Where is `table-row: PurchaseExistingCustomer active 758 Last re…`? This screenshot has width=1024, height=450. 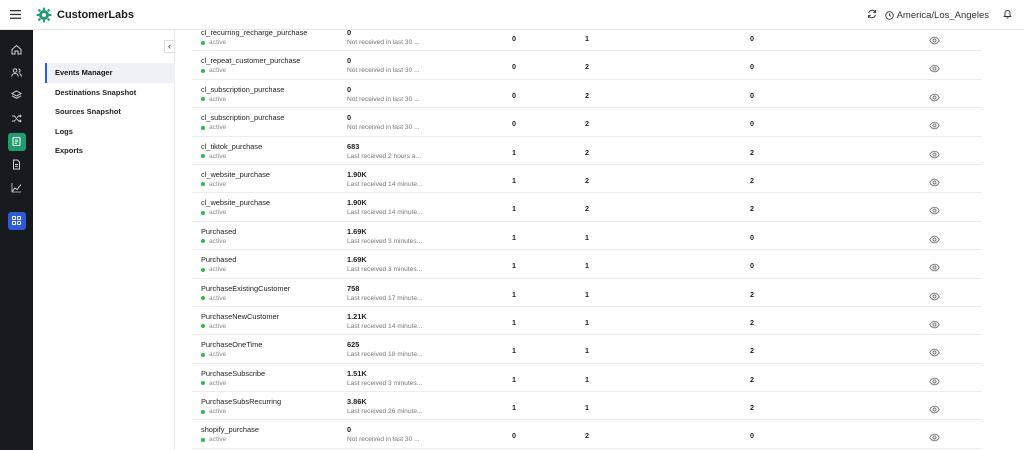 table-row: PurchaseExistingCustomer active 758 Last re… is located at coordinates (587, 293).